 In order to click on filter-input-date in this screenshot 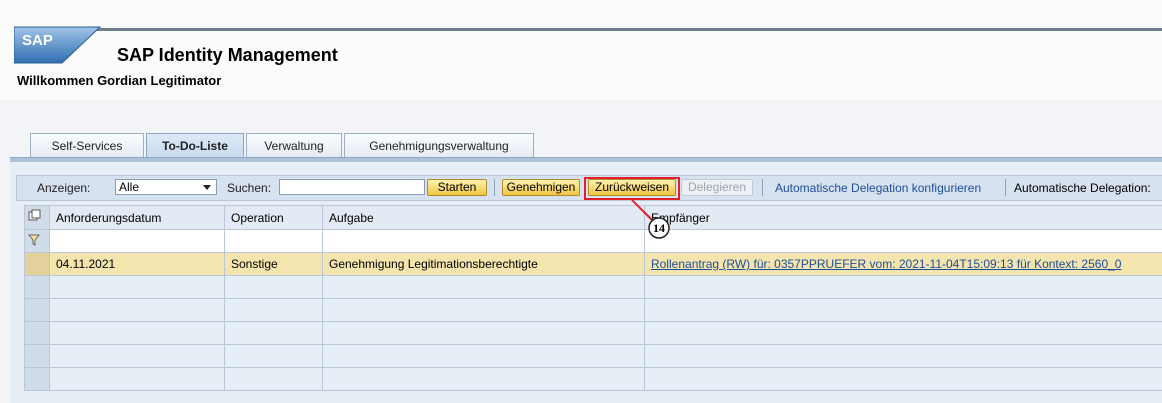, I will do `click(137, 241)`.